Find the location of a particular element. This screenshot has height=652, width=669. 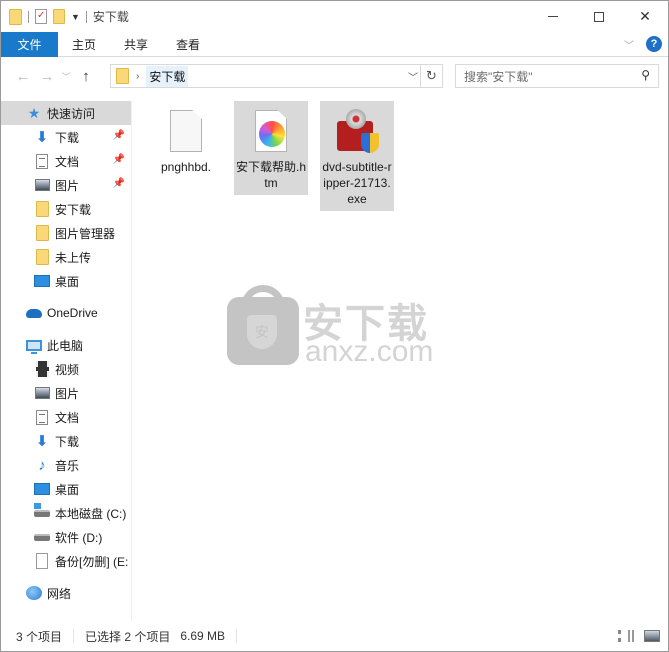

recent-locations-dropdown: ﹀ is located at coordinates (66, 76).